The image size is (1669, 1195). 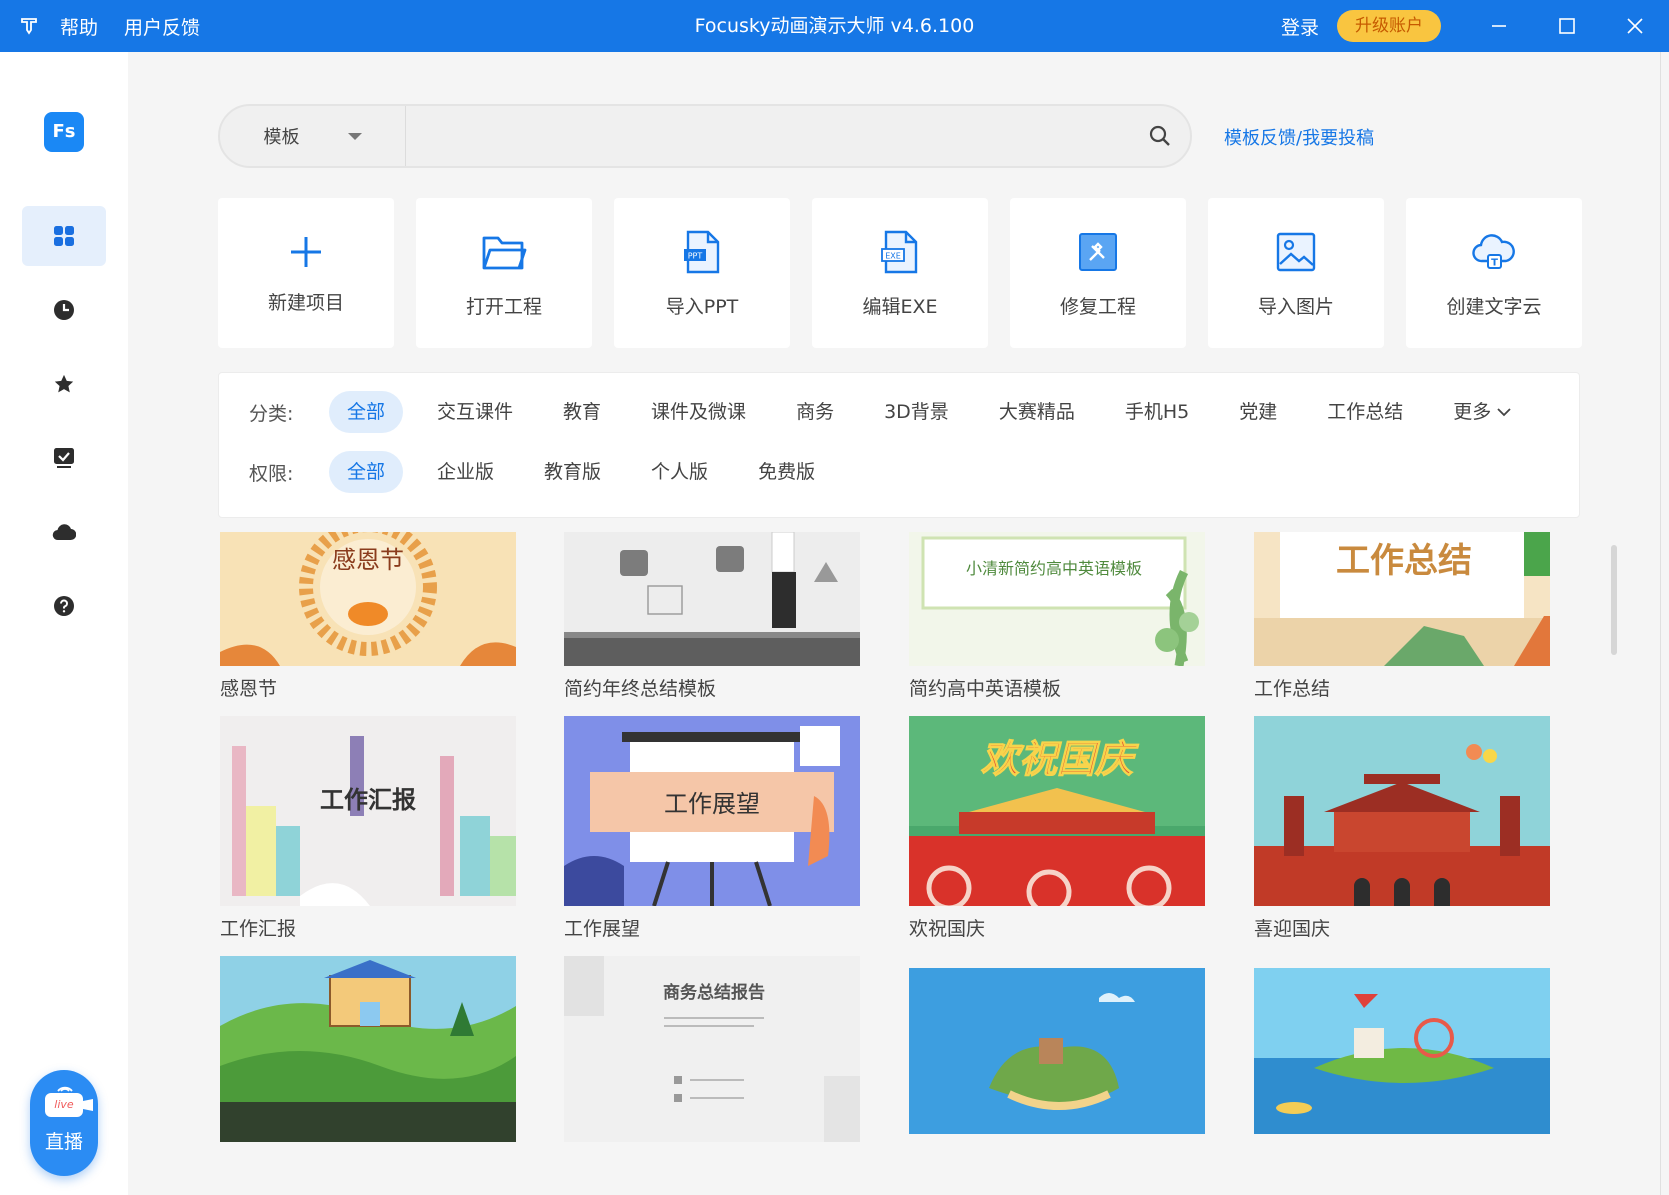 I want to click on help-icon, so click(x=64, y=606).